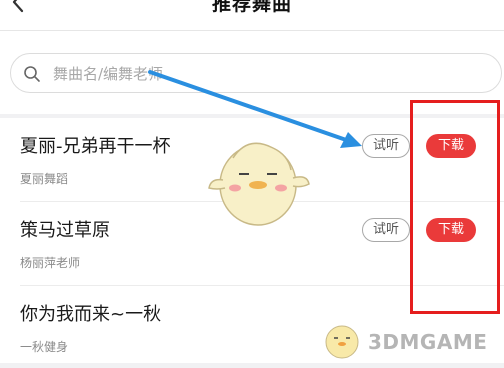  I want to click on mascot-chick-icon, so click(259, 184).